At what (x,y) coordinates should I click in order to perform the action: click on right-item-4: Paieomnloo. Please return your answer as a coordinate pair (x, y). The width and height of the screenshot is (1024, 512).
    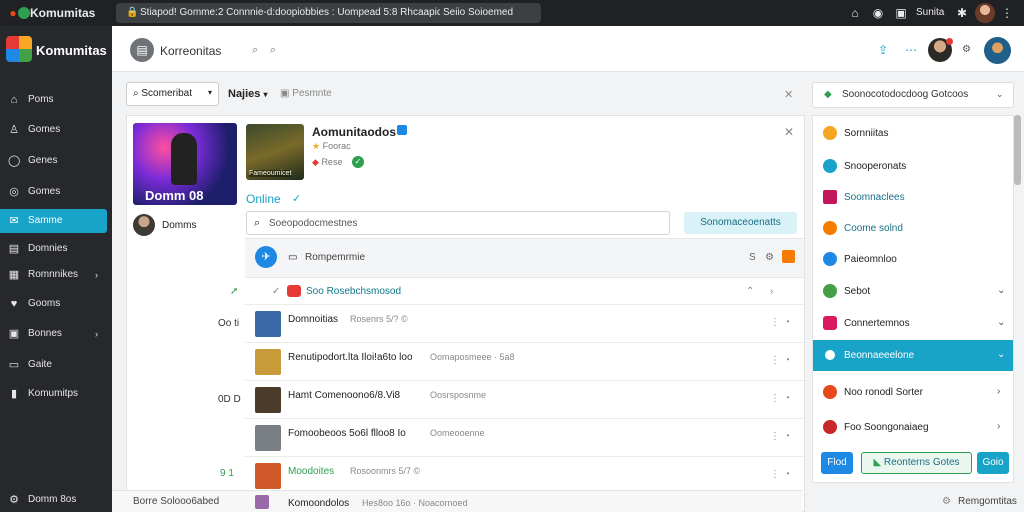
    Looking at the image, I should click on (913, 259).